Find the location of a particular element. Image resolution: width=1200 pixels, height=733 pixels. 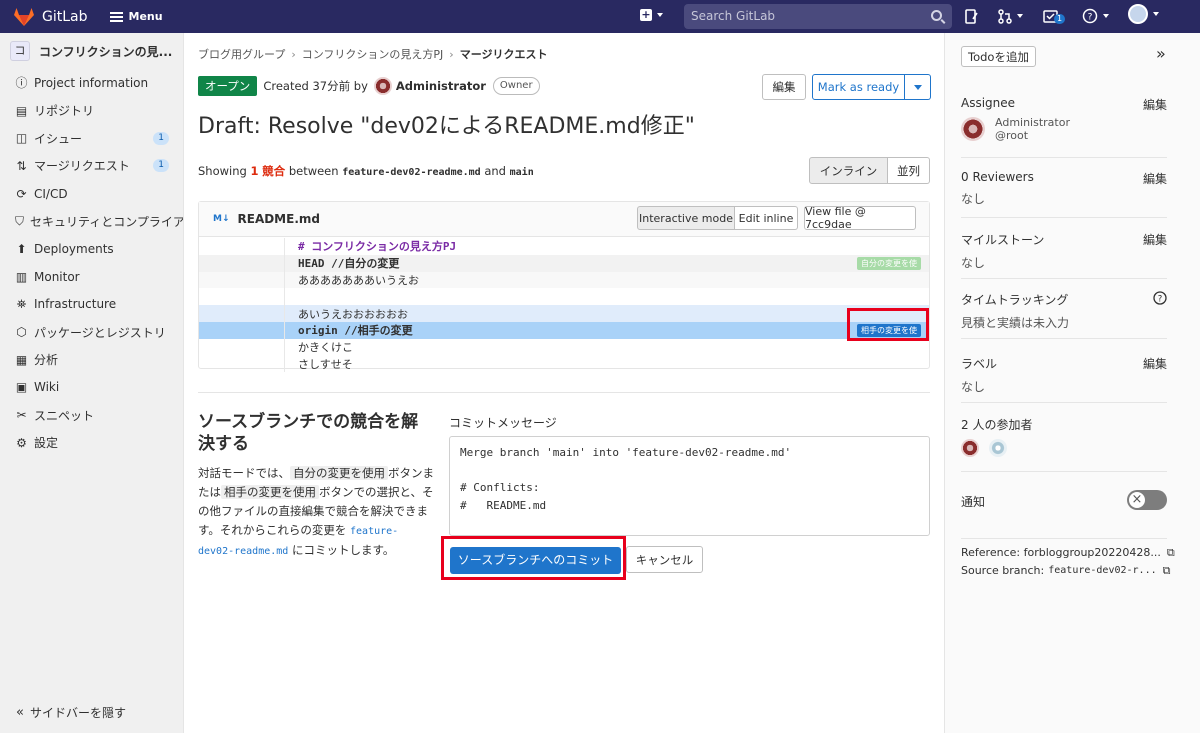

repository-icon: ▤ is located at coordinates (21, 110).